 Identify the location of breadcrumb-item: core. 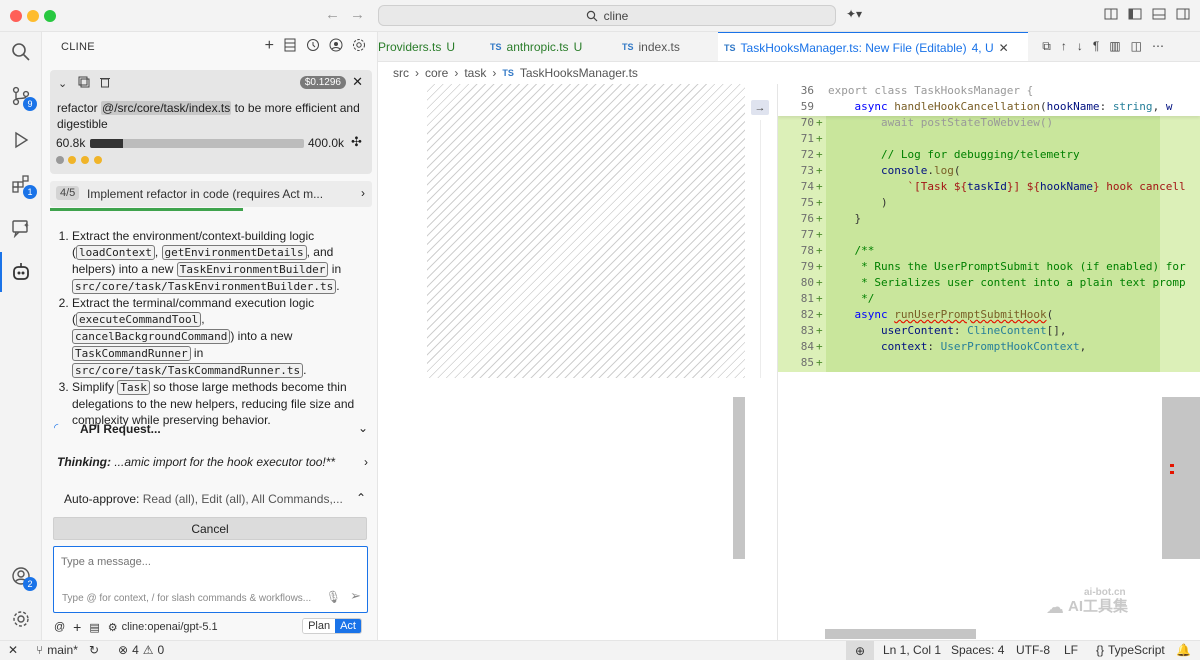
(436, 73).